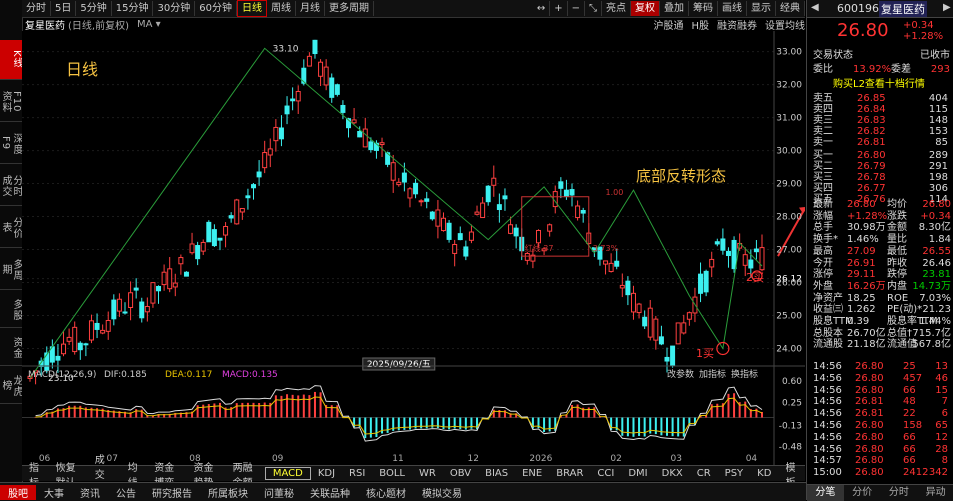 The width and height of the screenshot is (953, 501). What do you see at coordinates (734, 473) in the screenshot?
I see `indicator-tab-20: PSY` at bounding box center [734, 473].